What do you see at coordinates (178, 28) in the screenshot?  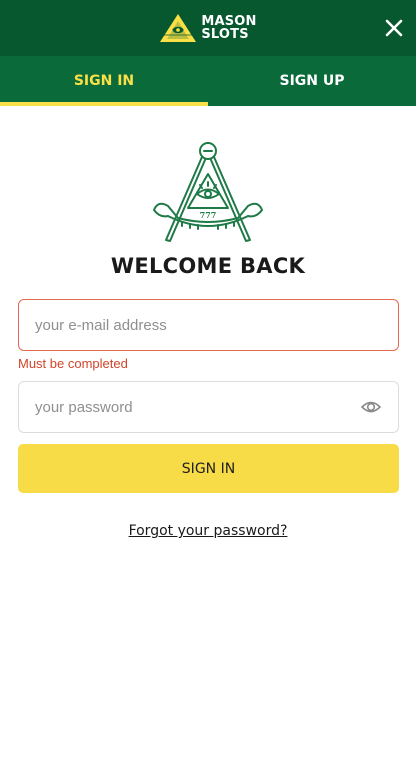 I see `eye-pyramid-icon` at bounding box center [178, 28].